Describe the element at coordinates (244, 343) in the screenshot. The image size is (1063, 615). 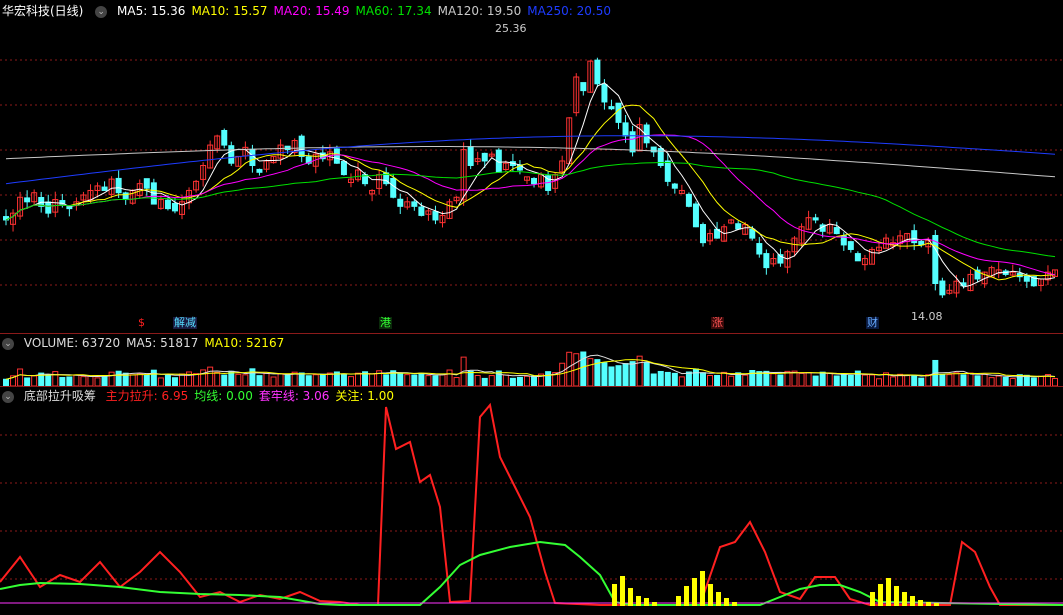
I see `volume-legend-item-2: MA10: 52167` at that location.